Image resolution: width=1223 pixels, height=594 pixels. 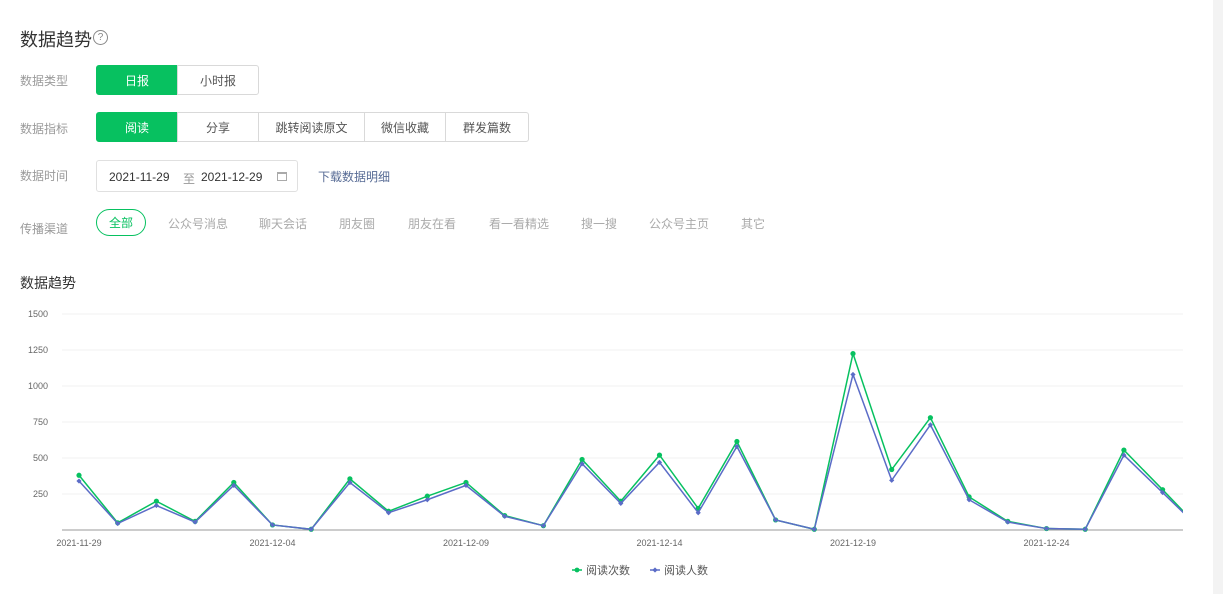 I want to click on metric-toggle: 阅读 分享 跳转阅读原文 微信收藏 群发篇数, so click(x=312, y=127).